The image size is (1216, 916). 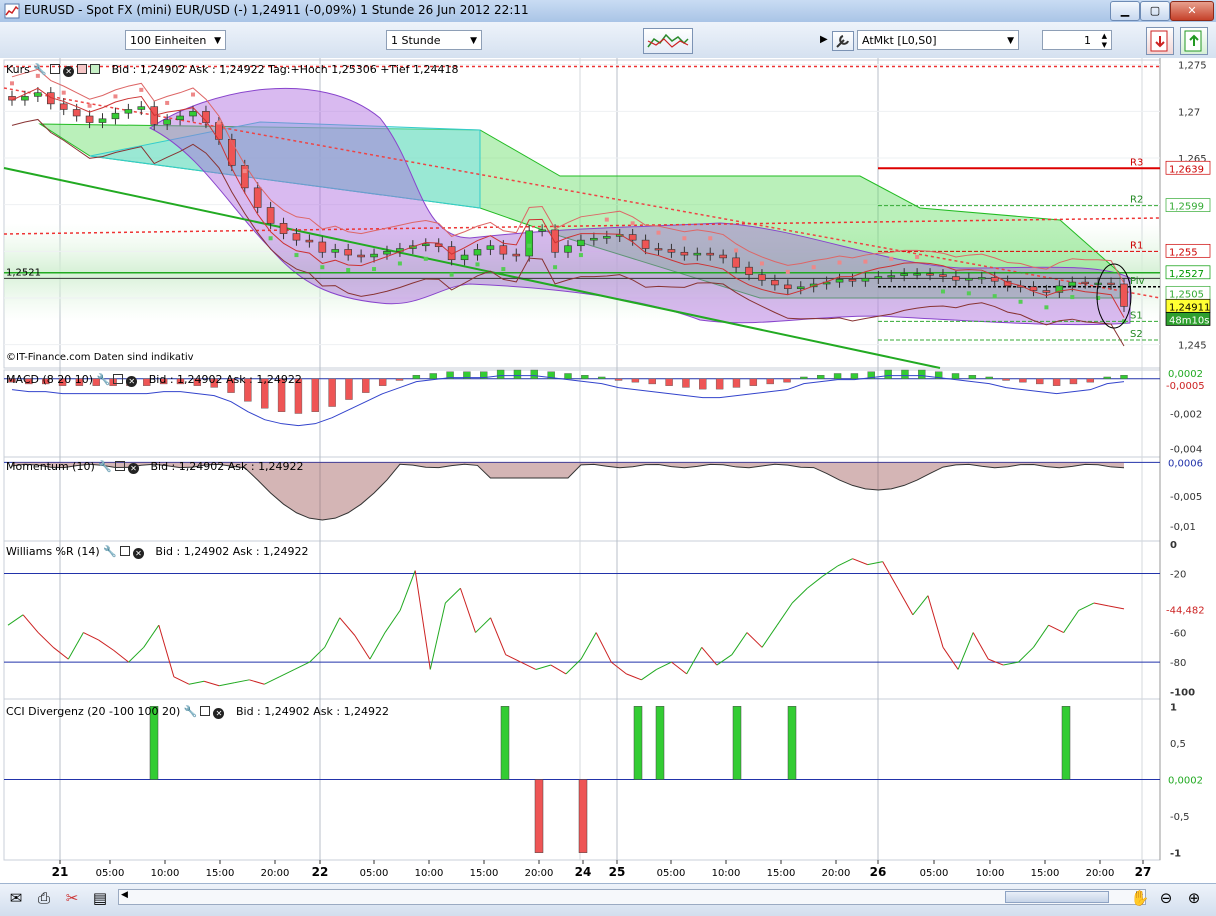 I want to click on cci-panel-info: Bid : 1,24902 Ask : 1,24922, so click(x=312, y=711).